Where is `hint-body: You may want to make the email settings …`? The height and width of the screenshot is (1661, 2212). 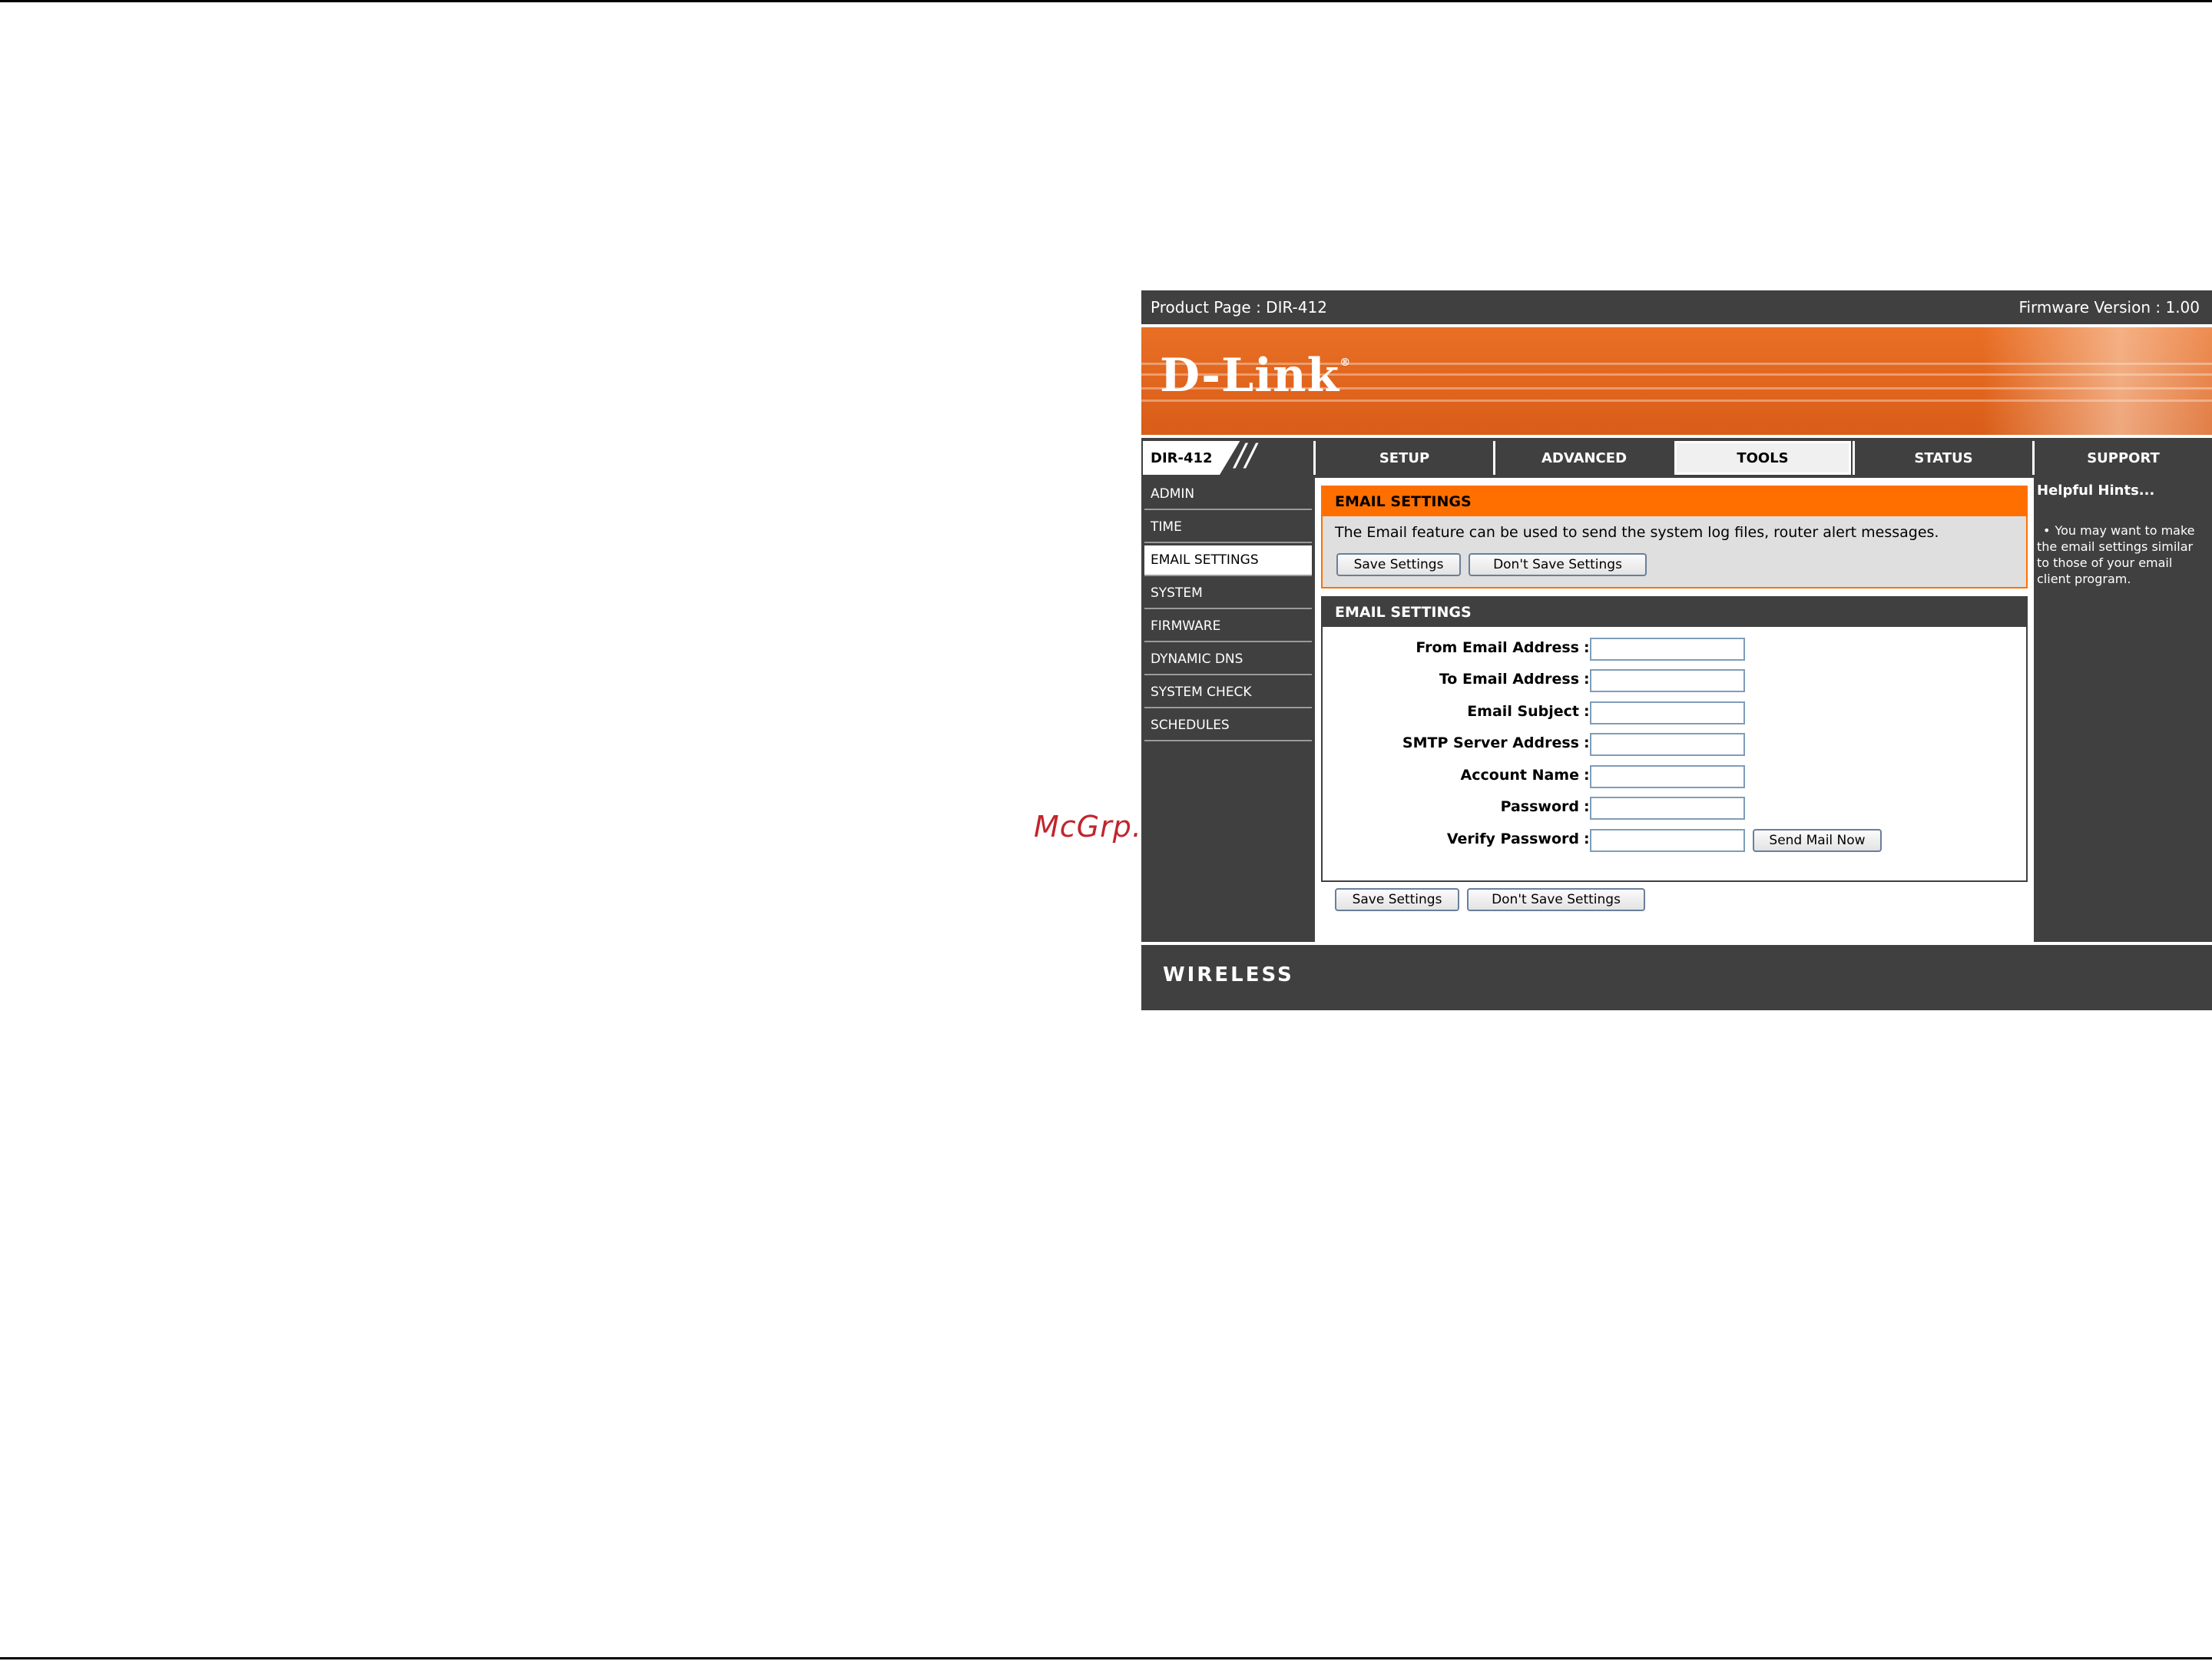
hint-body: You may want to make the email settings … is located at coordinates (2116, 554).